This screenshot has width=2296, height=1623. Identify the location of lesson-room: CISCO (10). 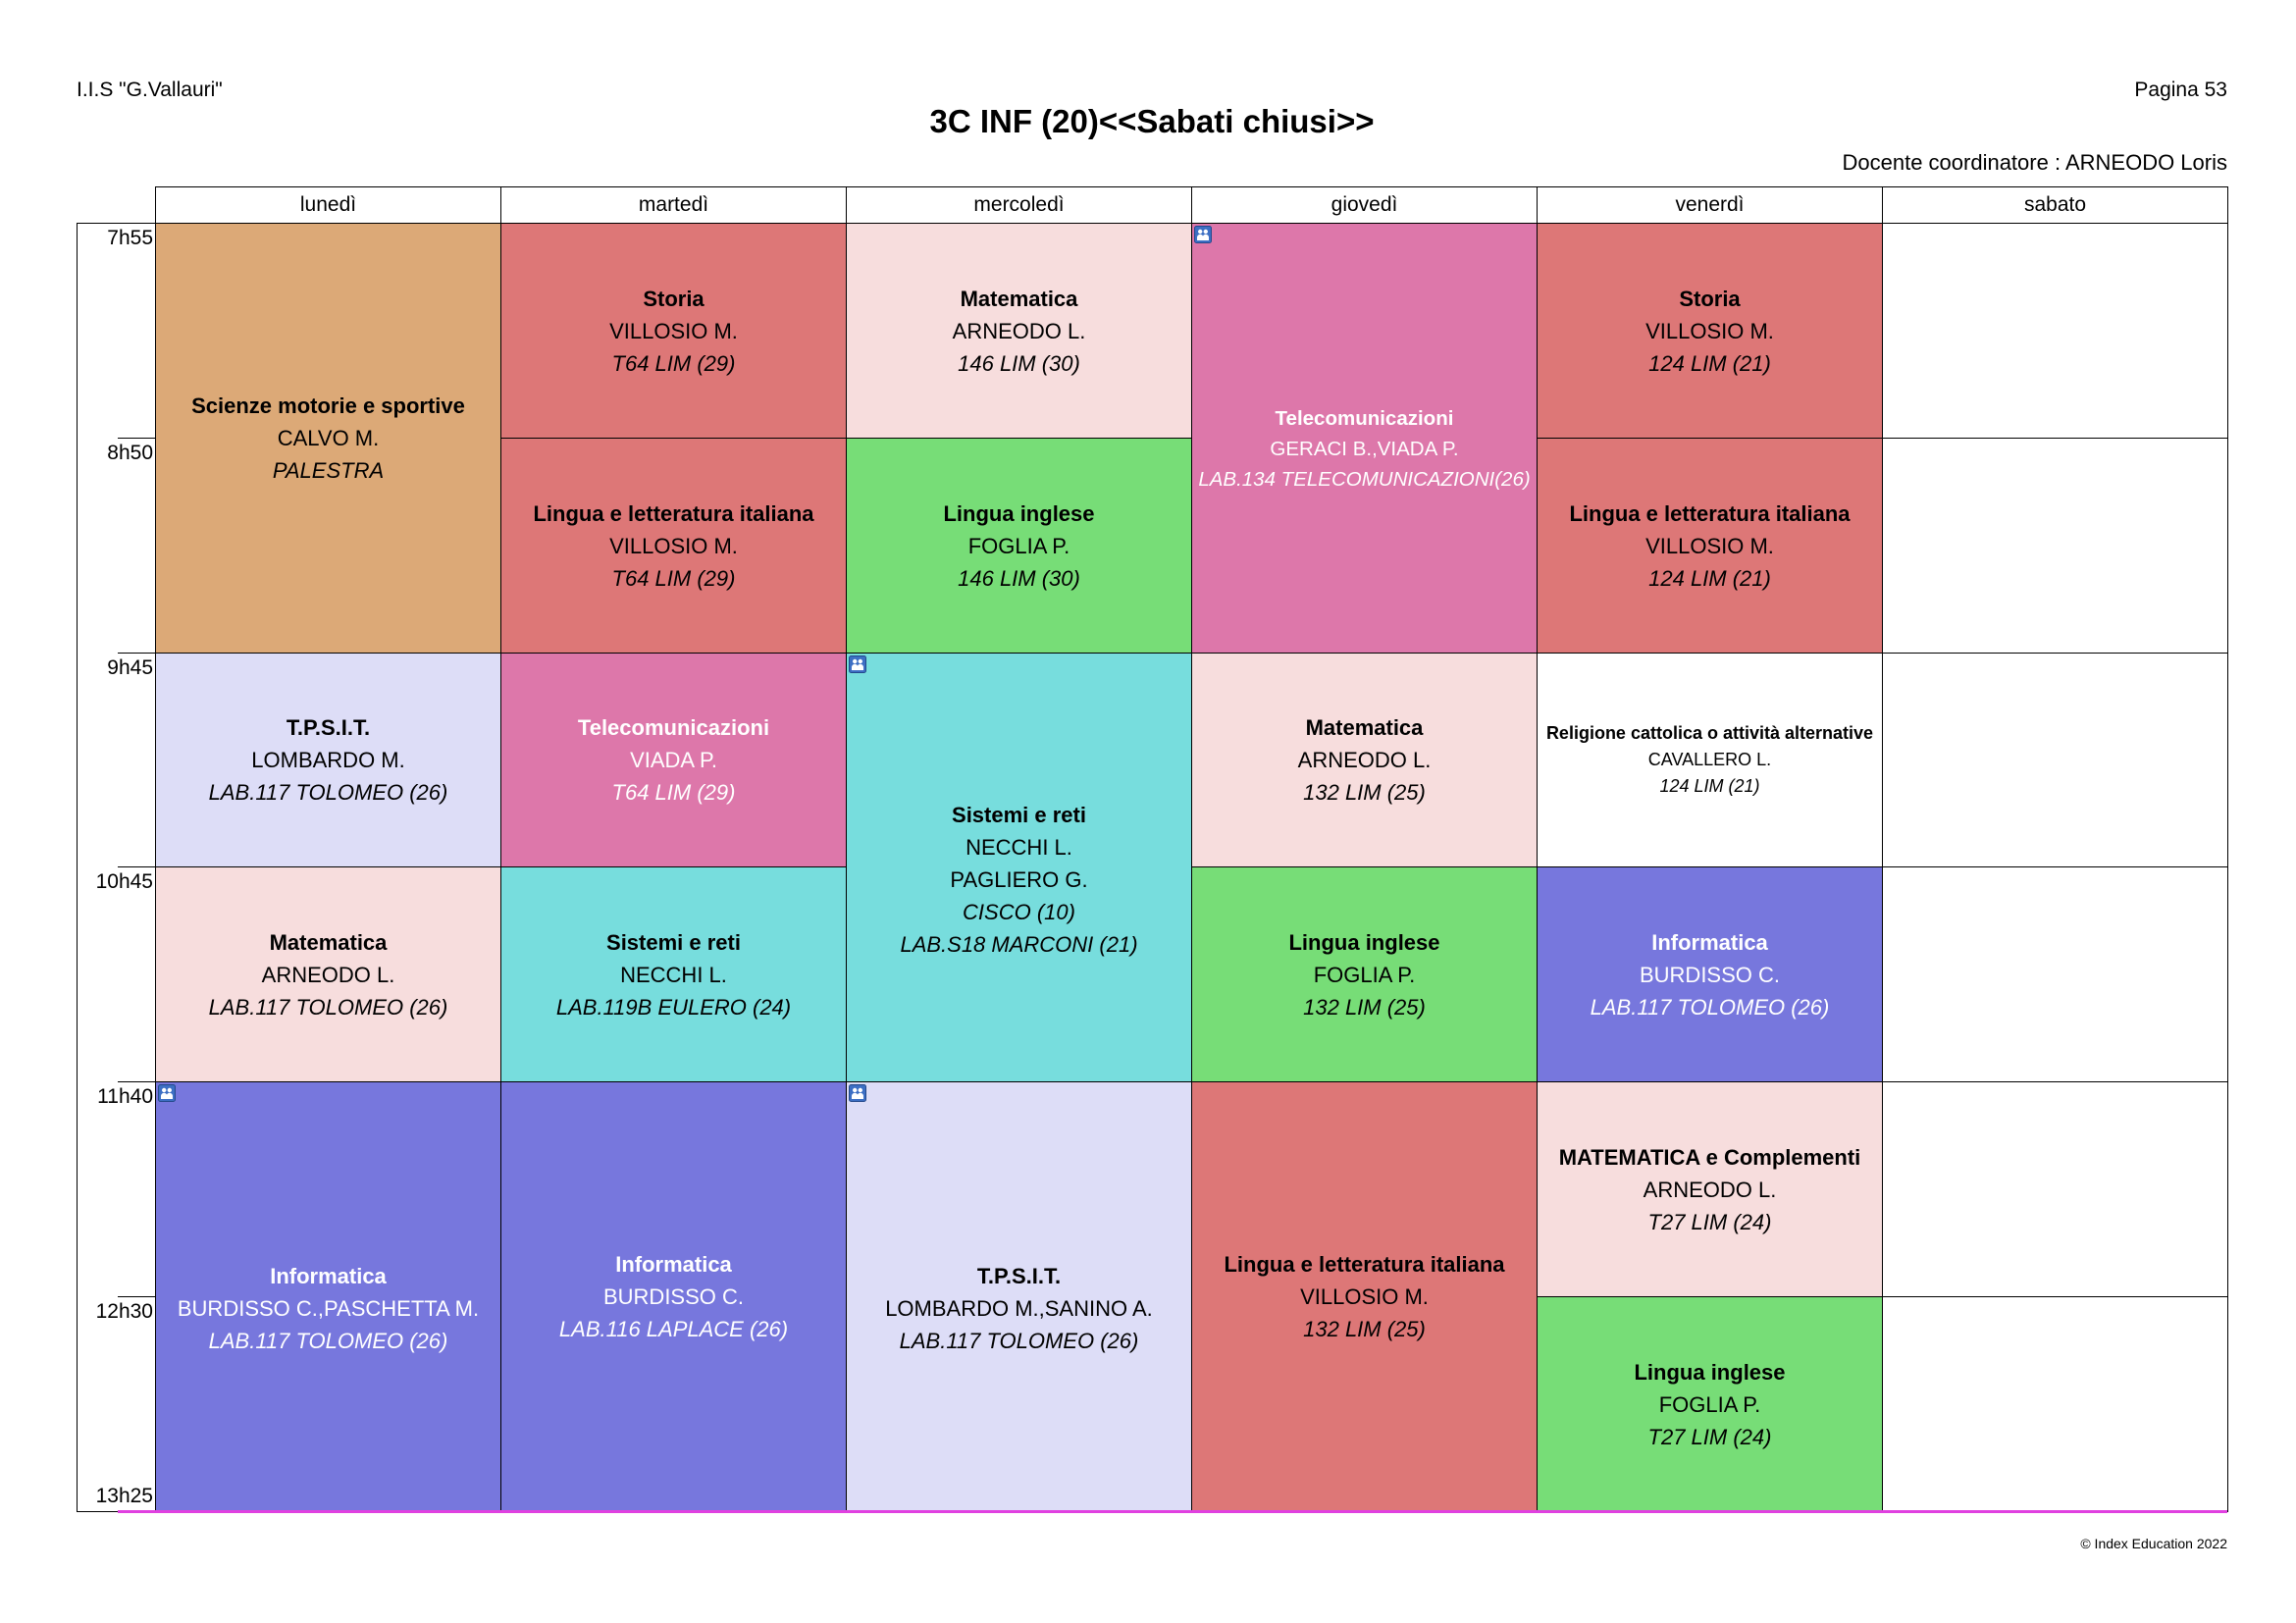
(1019, 911).